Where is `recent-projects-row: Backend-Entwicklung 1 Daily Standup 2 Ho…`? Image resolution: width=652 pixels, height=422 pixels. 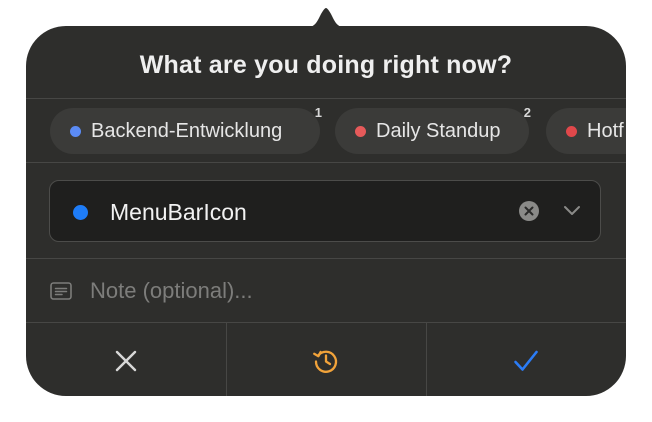
recent-projects-row: Backend-Entwicklung 1 Daily Standup 2 Ho… is located at coordinates (338, 129).